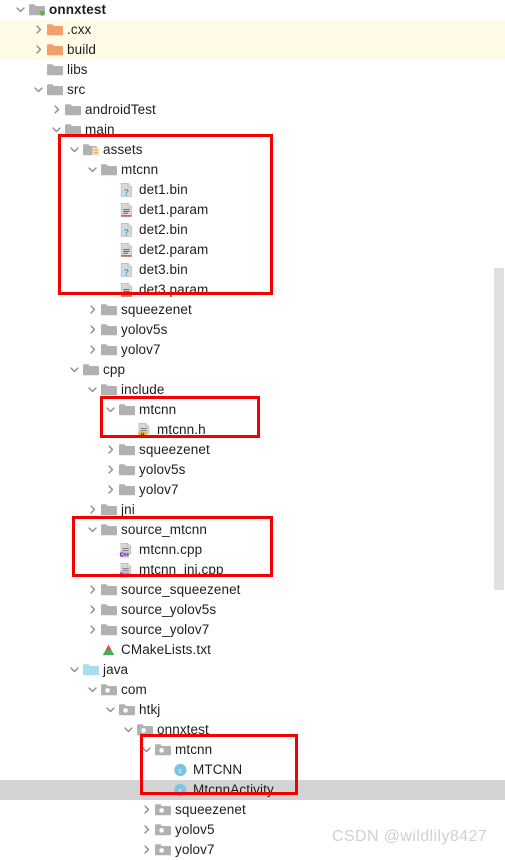  What do you see at coordinates (252, 70) in the screenshot?
I see `tree-row: libs` at bounding box center [252, 70].